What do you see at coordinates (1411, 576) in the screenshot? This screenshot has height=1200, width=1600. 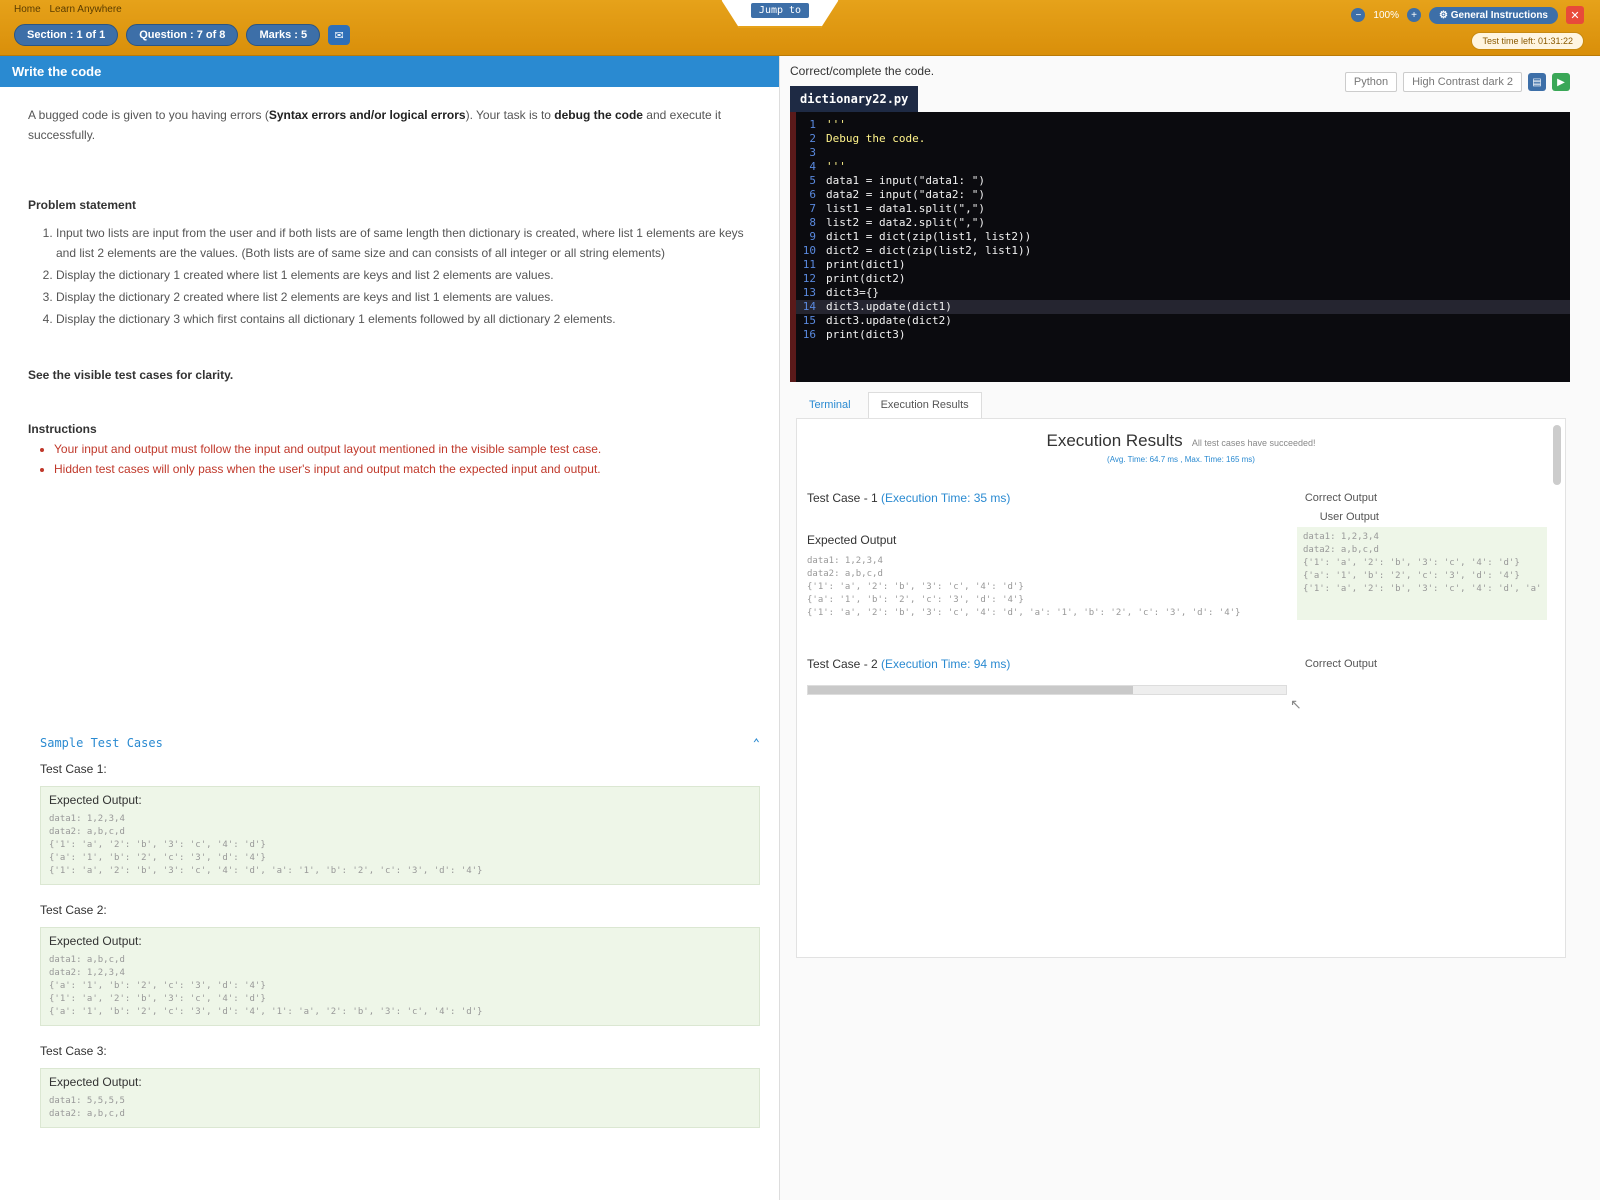 I see `output-line: {'a': '1', 'b': '2', 'c': '3', 'd': '4'}` at bounding box center [1411, 576].